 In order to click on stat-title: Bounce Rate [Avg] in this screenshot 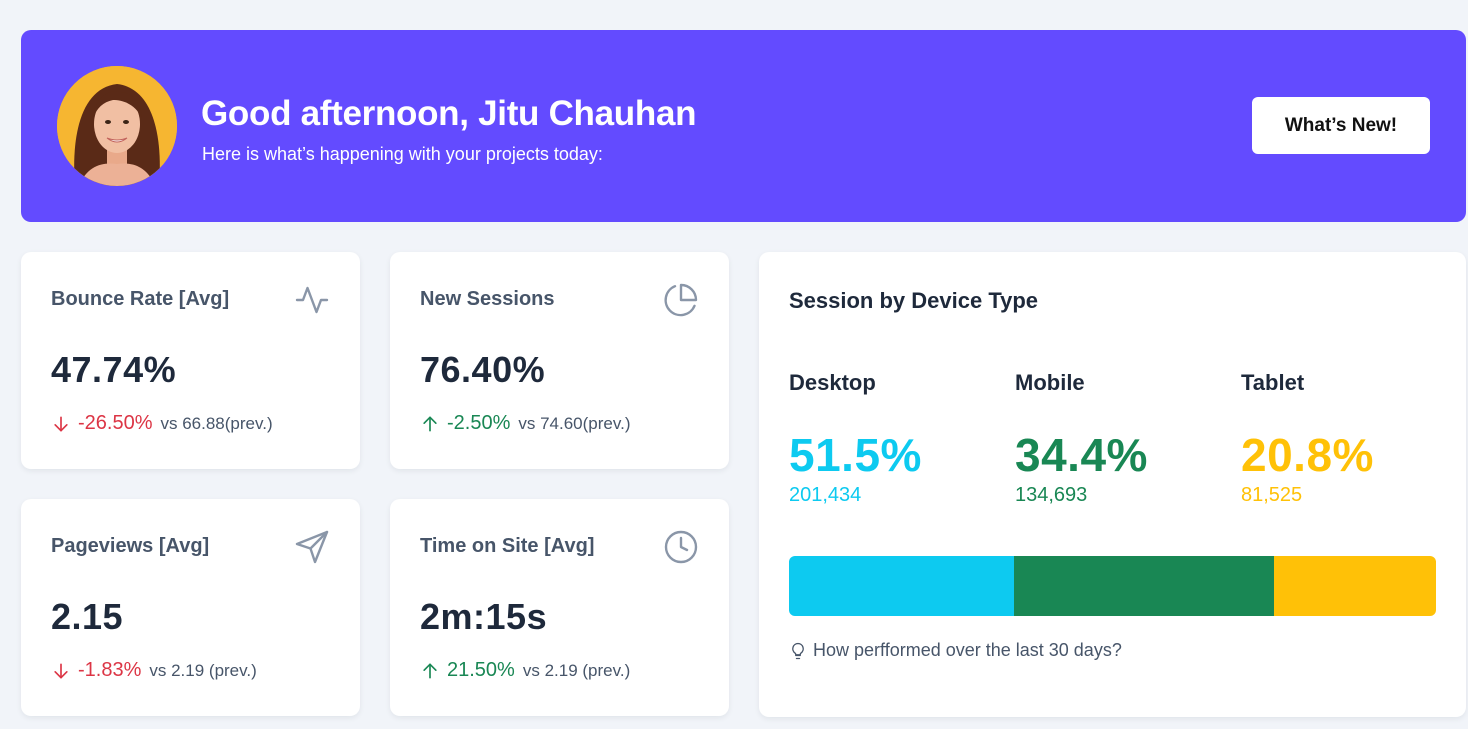, I will do `click(140, 299)`.